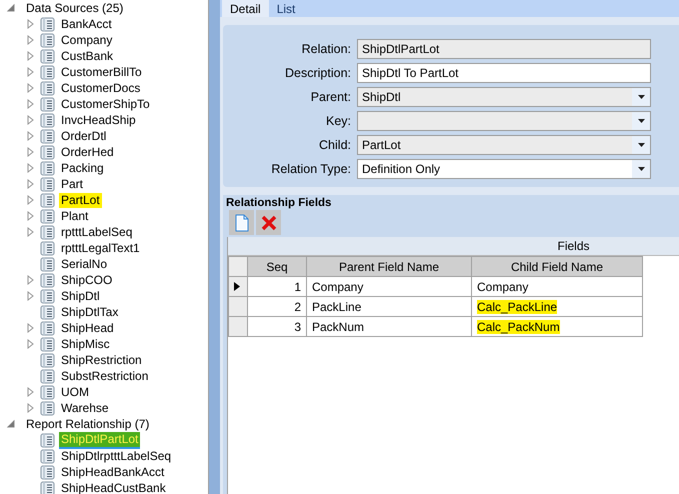  I want to click on delete-button, so click(268, 222).